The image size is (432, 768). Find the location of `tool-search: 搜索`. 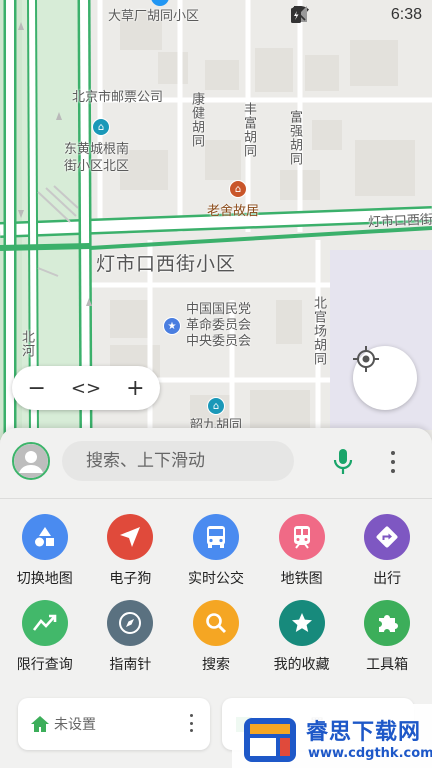

tool-search: 搜索 is located at coordinates (216, 637).